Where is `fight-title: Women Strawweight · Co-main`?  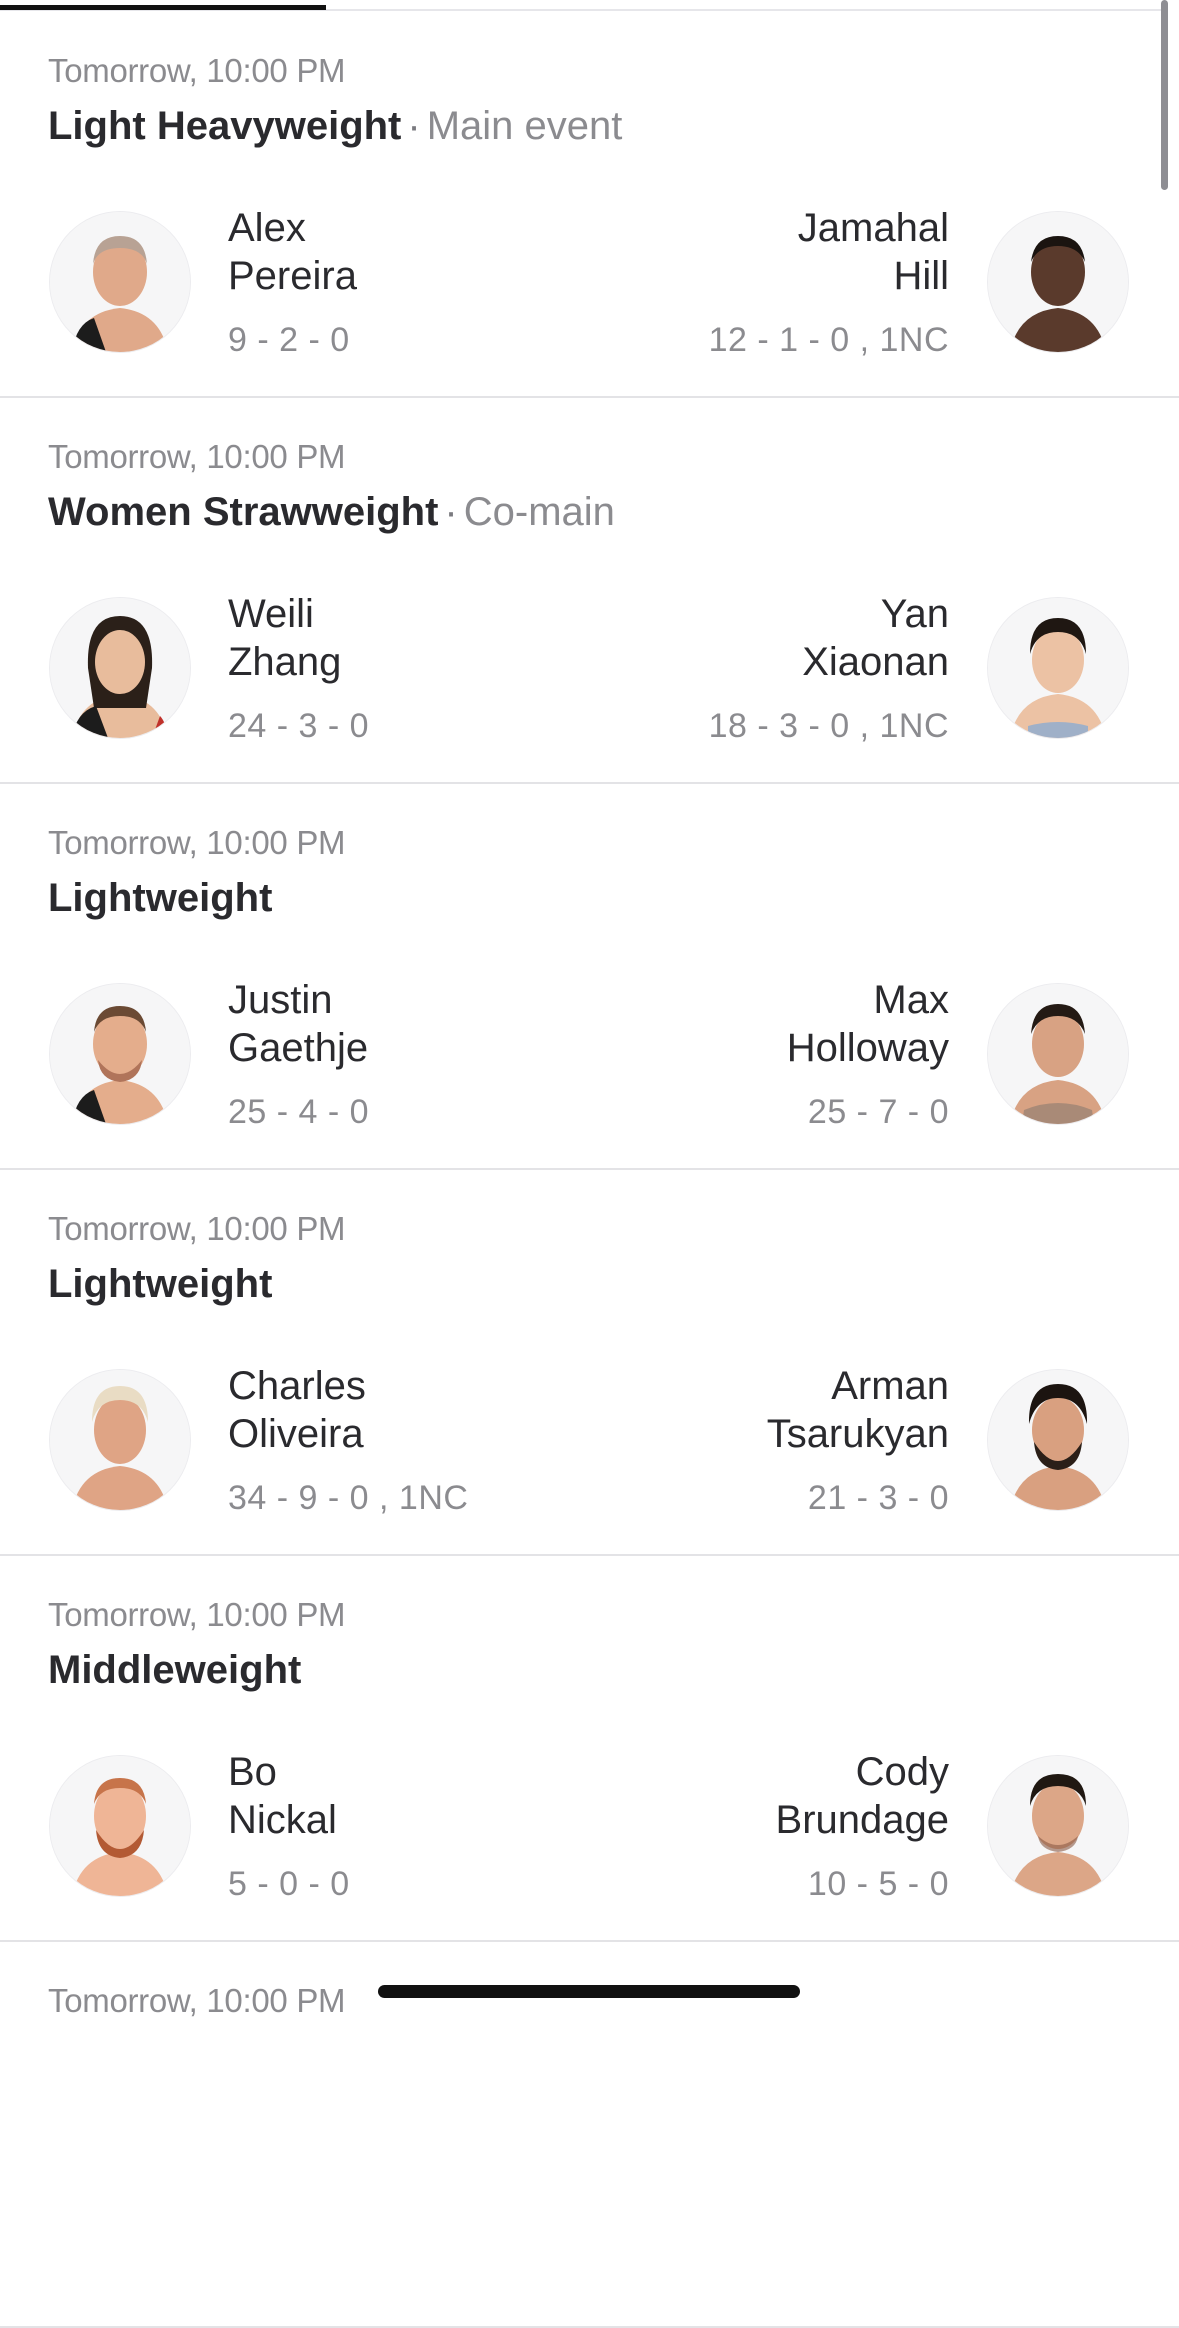
fight-title: Women Strawweight · Co-main is located at coordinates (331, 512).